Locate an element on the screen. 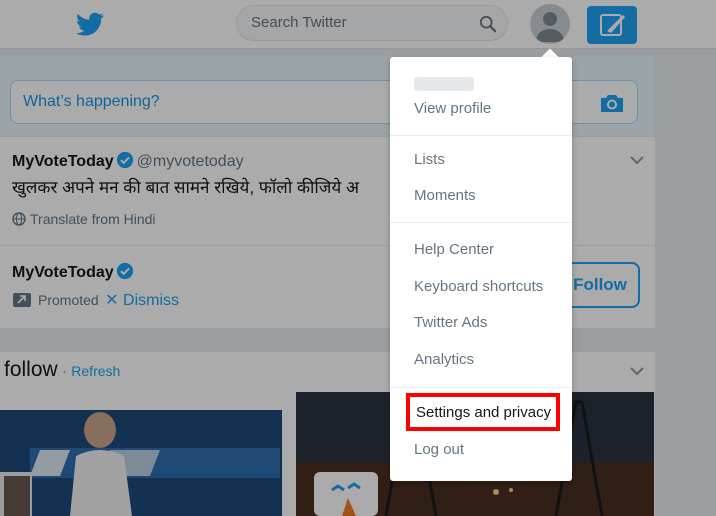 This screenshot has width=716, height=516. menu-item-settings-privacy: Settings and privacy is located at coordinates (483, 412).